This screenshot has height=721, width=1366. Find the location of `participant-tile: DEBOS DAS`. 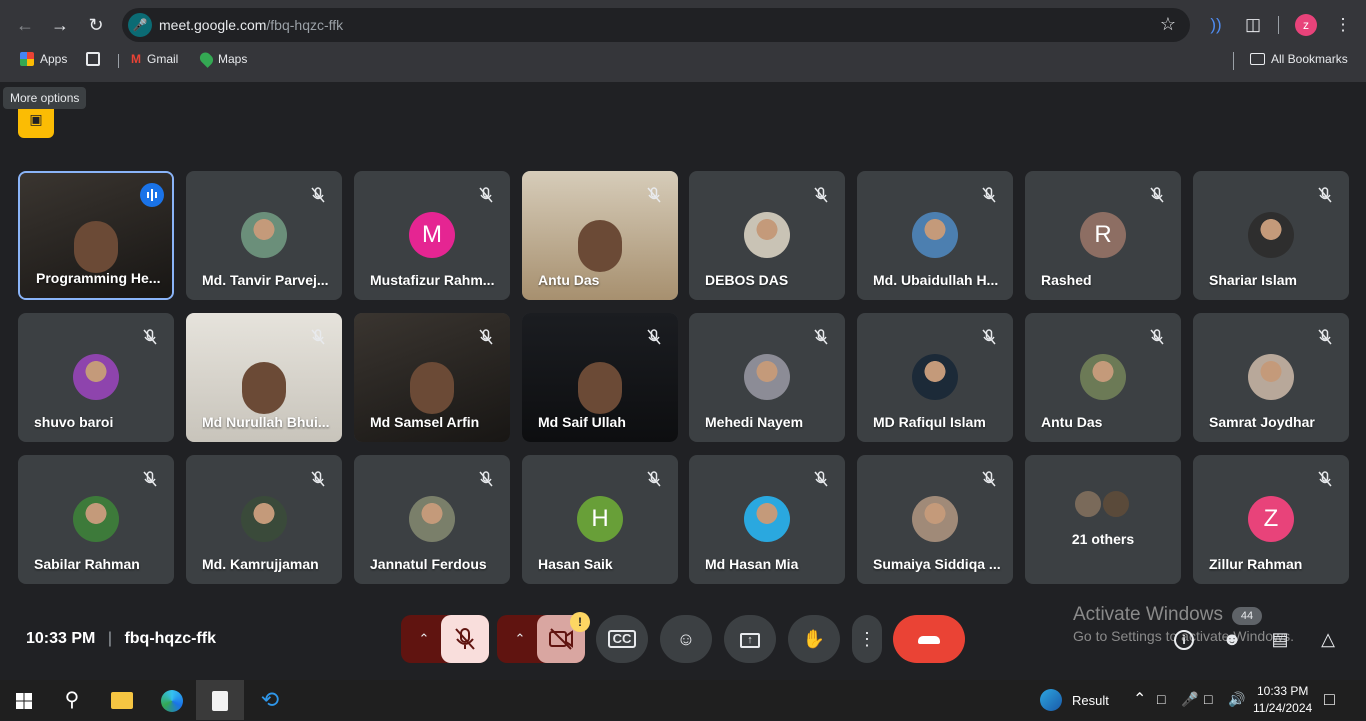

participant-tile: DEBOS DAS is located at coordinates (767, 235).